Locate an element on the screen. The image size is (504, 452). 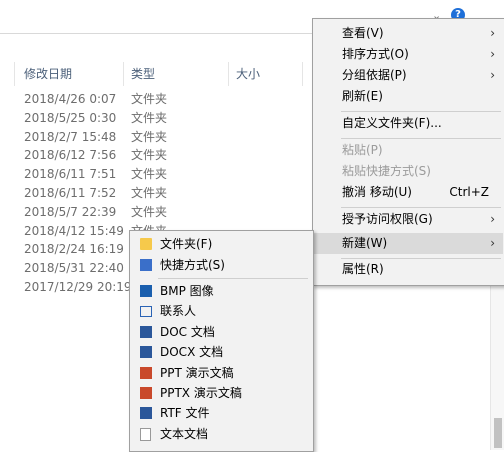
submenu-item-ppt: PPT 演示文稿 is located at coordinates (220, 373).